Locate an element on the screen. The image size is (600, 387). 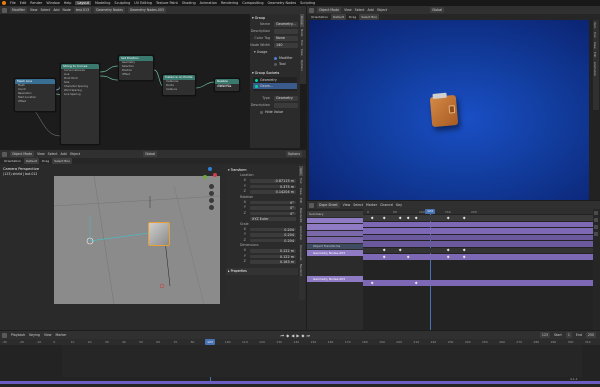
tab-scripting: Scripting is located at coordinates (307, 3).